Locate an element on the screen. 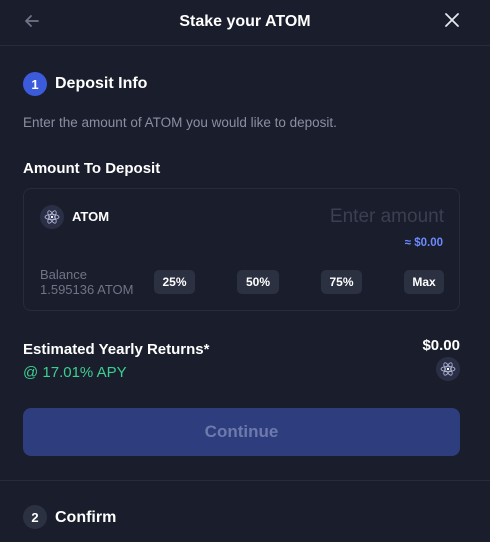 This screenshot has width=490, height=542. percent-75-button: 75% is located at coordinates (341, 282).